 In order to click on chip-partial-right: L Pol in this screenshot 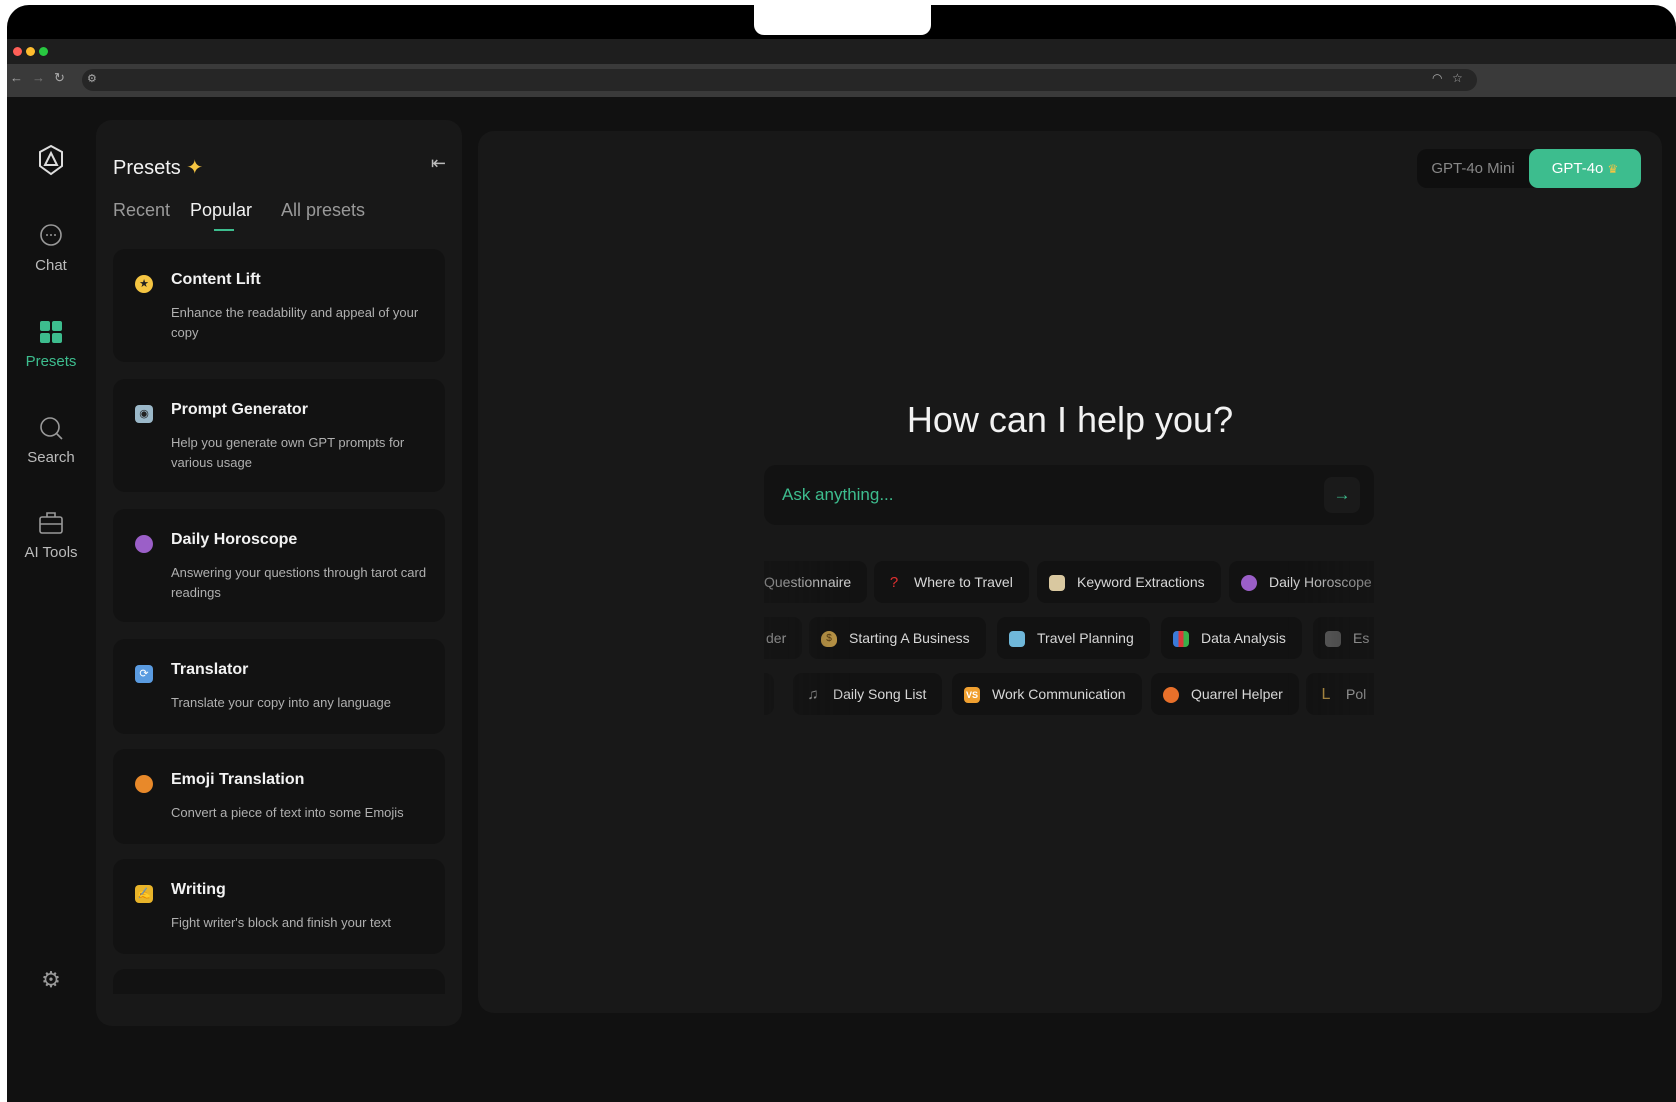, I will do `click(1340, 694)`.